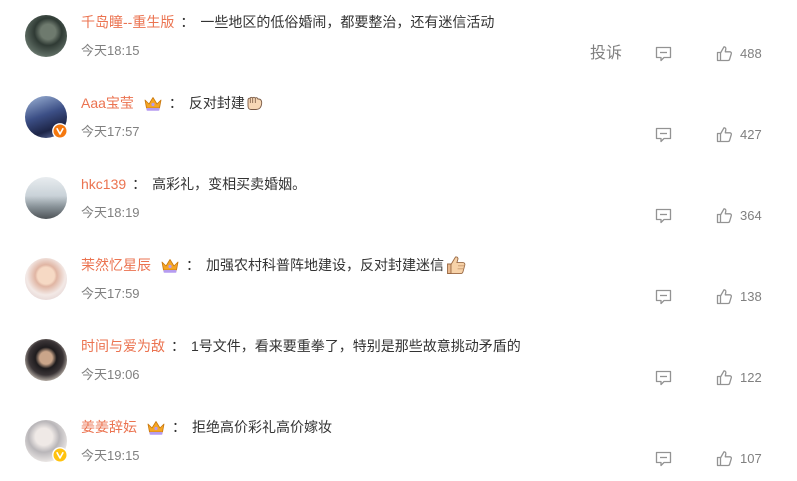  I want to click on username-link: 千岛瞳--重生版, so click(127, 22).